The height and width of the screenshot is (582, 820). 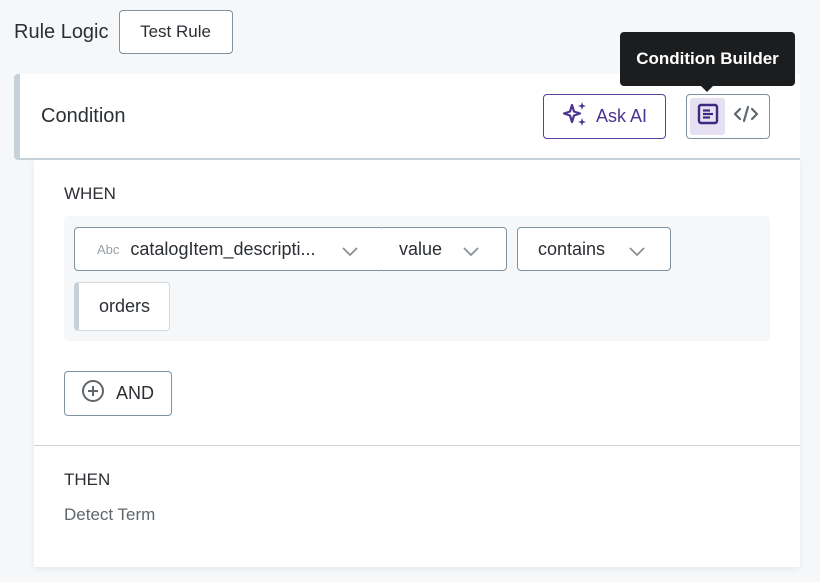 What do you see at coordinates (90, 193) in the screenshot?
I see `when-label: WHEN` at bounding box center [90, 193].